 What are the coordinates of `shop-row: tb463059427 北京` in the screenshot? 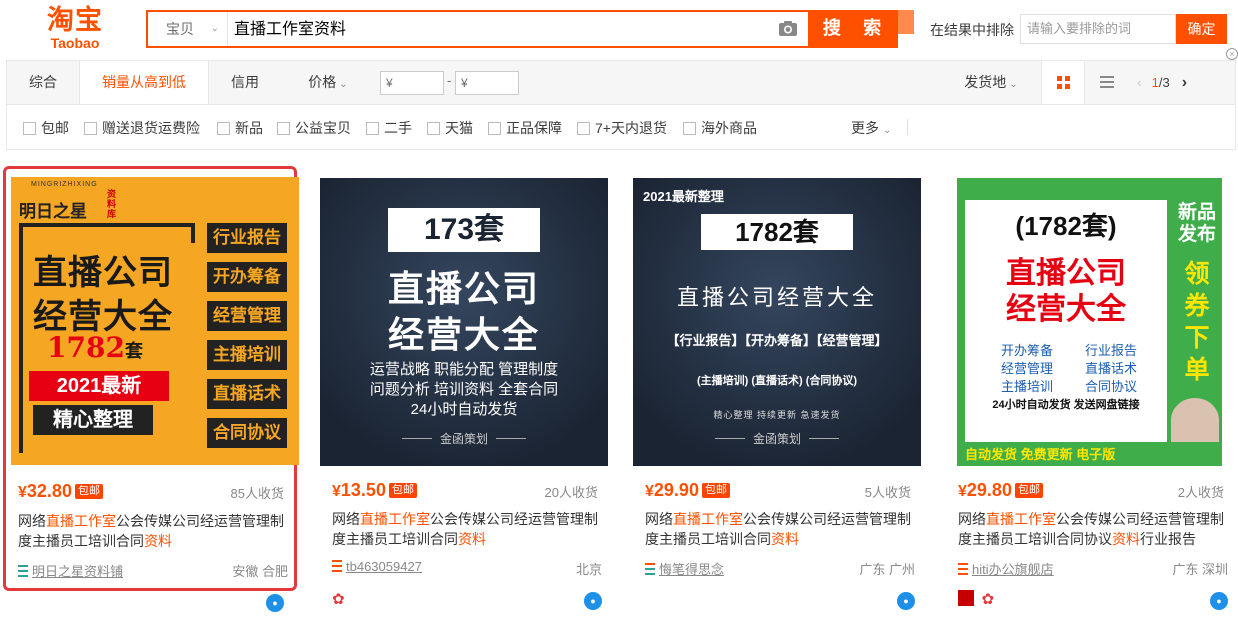 It's located at (467, 568).